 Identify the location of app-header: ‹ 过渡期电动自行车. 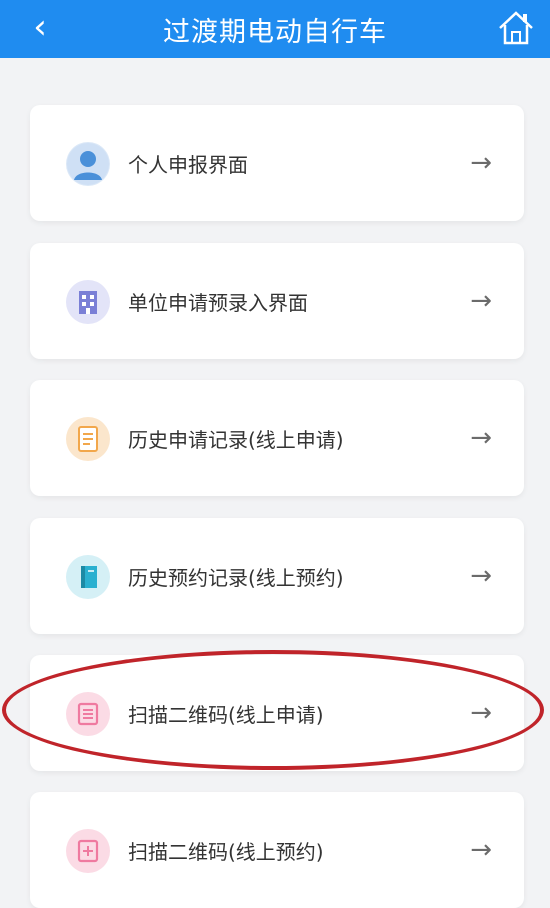
(275, 29).